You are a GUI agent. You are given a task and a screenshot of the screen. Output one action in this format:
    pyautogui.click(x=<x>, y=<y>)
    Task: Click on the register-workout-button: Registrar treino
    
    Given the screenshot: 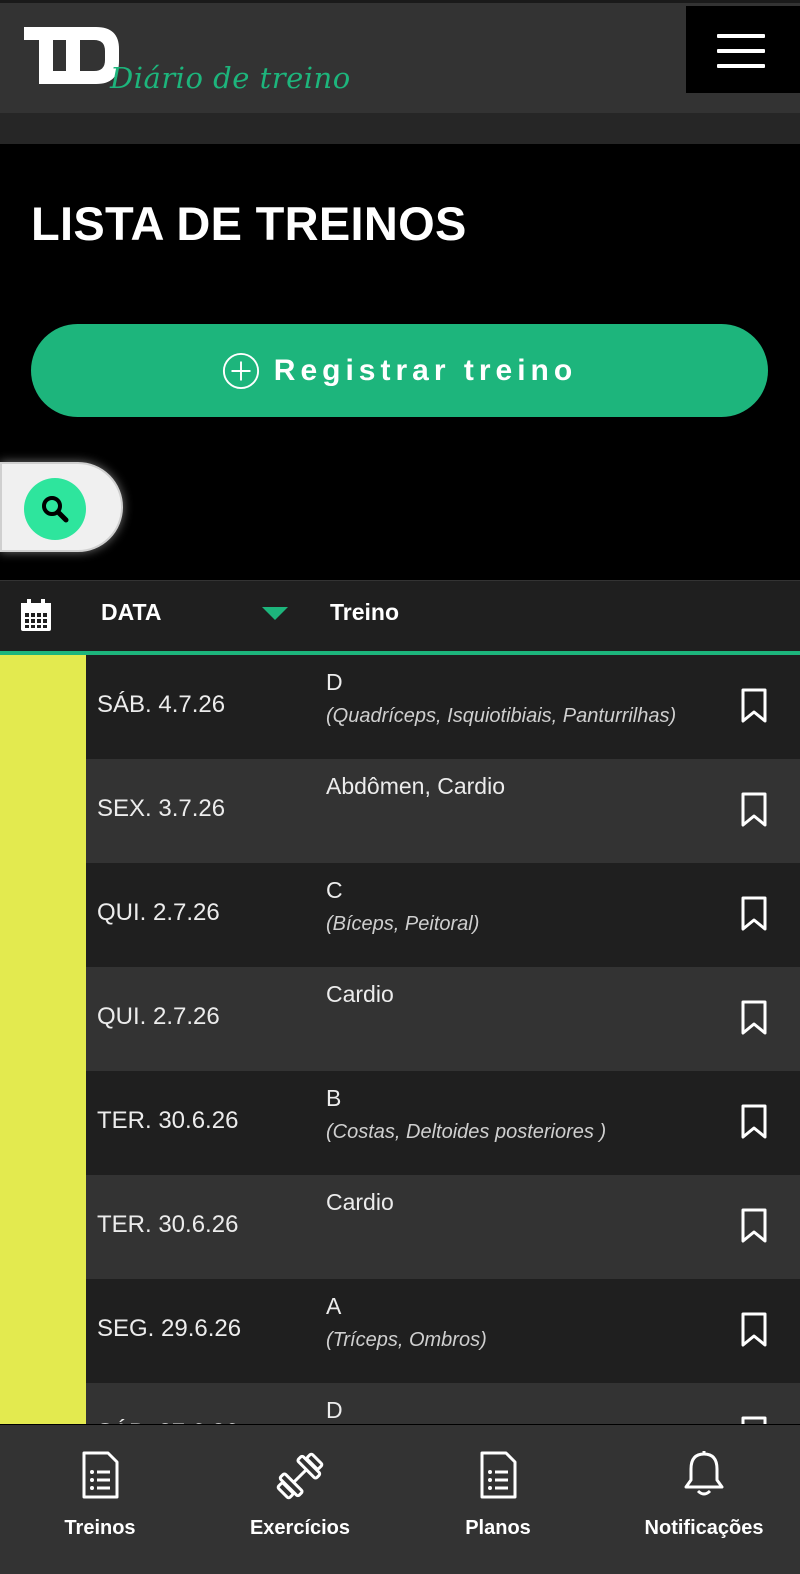 What is the action you would take?
    pyautogui.click(x=399, y=370)
    